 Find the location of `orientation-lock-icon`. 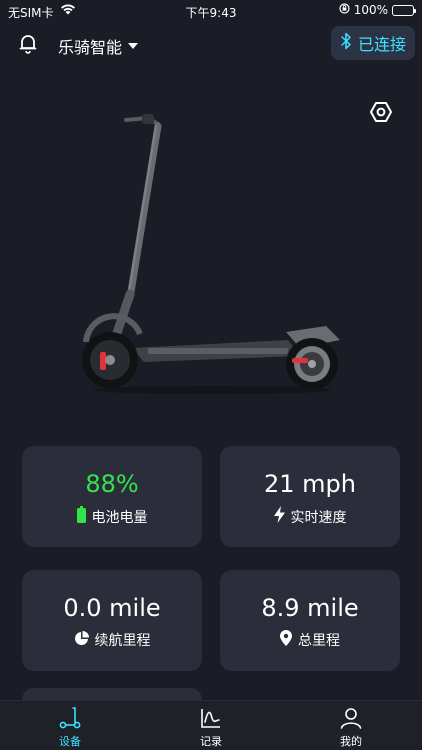

orientation-lock-icon is located at coordinates (344, 10).